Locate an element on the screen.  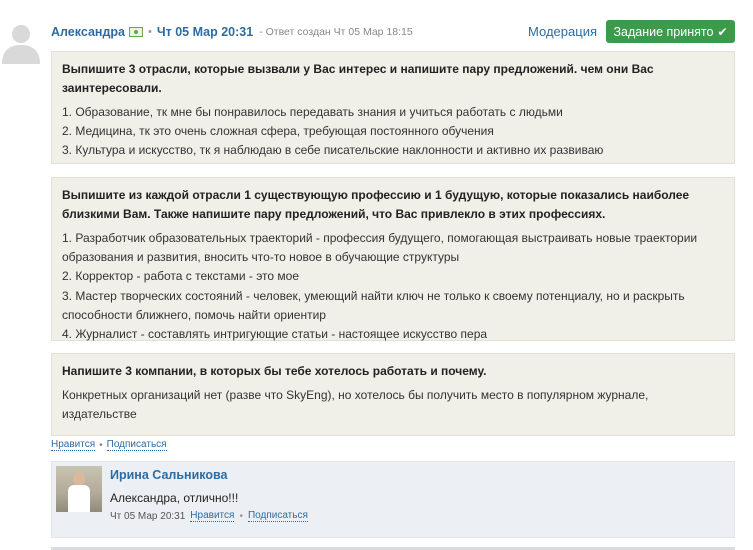
author-link: Александра is located at coordinates (88, 32).